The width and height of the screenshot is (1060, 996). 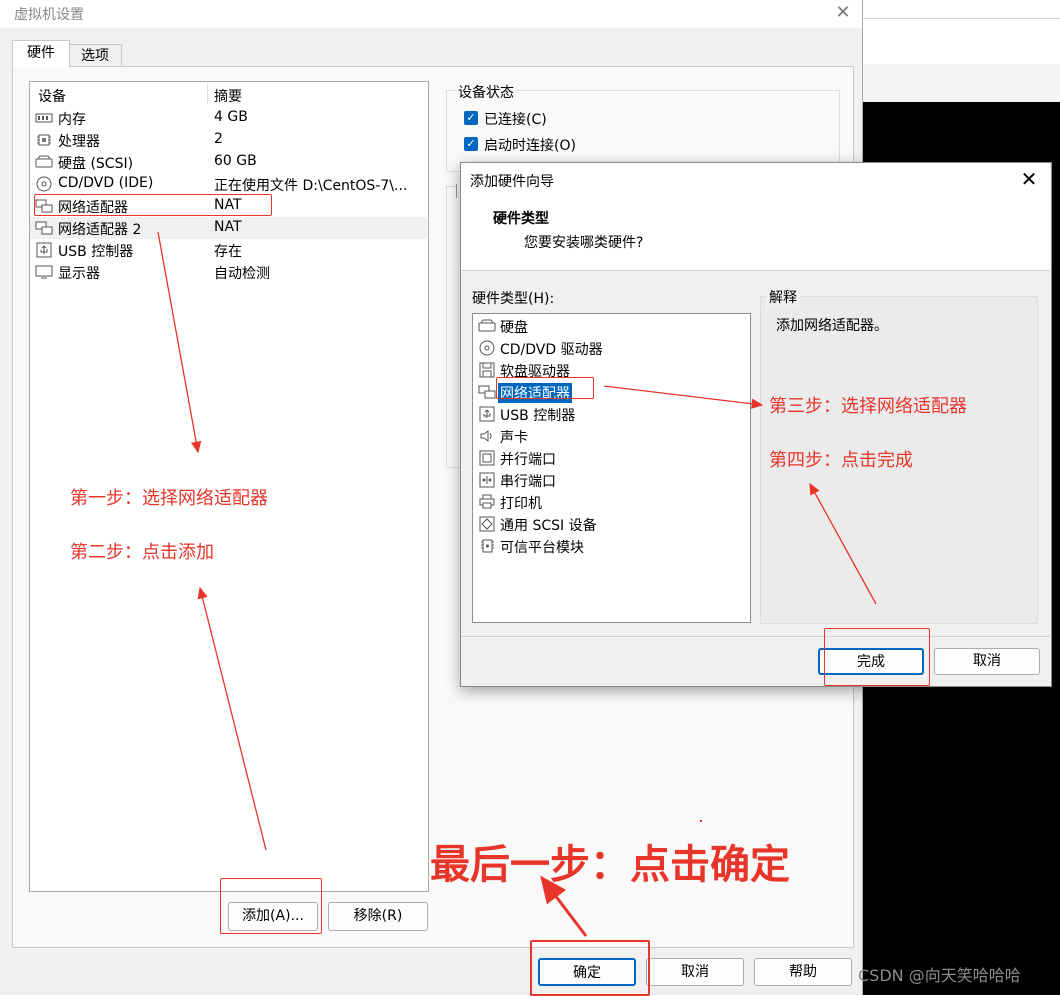 What do you see at coordinates (44, 272) in the screenshot?
I see `display-icon` at bounding box center [44, 272].